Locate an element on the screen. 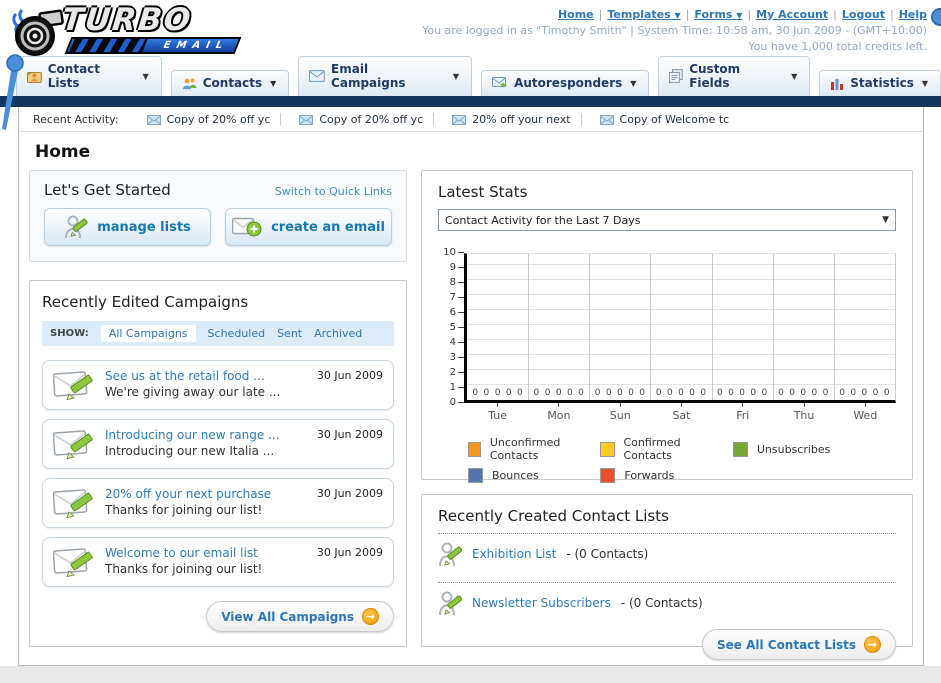 The width and height of the screenshot is (941, 683). person-pencil-icon is located at coordinates (450, 603).